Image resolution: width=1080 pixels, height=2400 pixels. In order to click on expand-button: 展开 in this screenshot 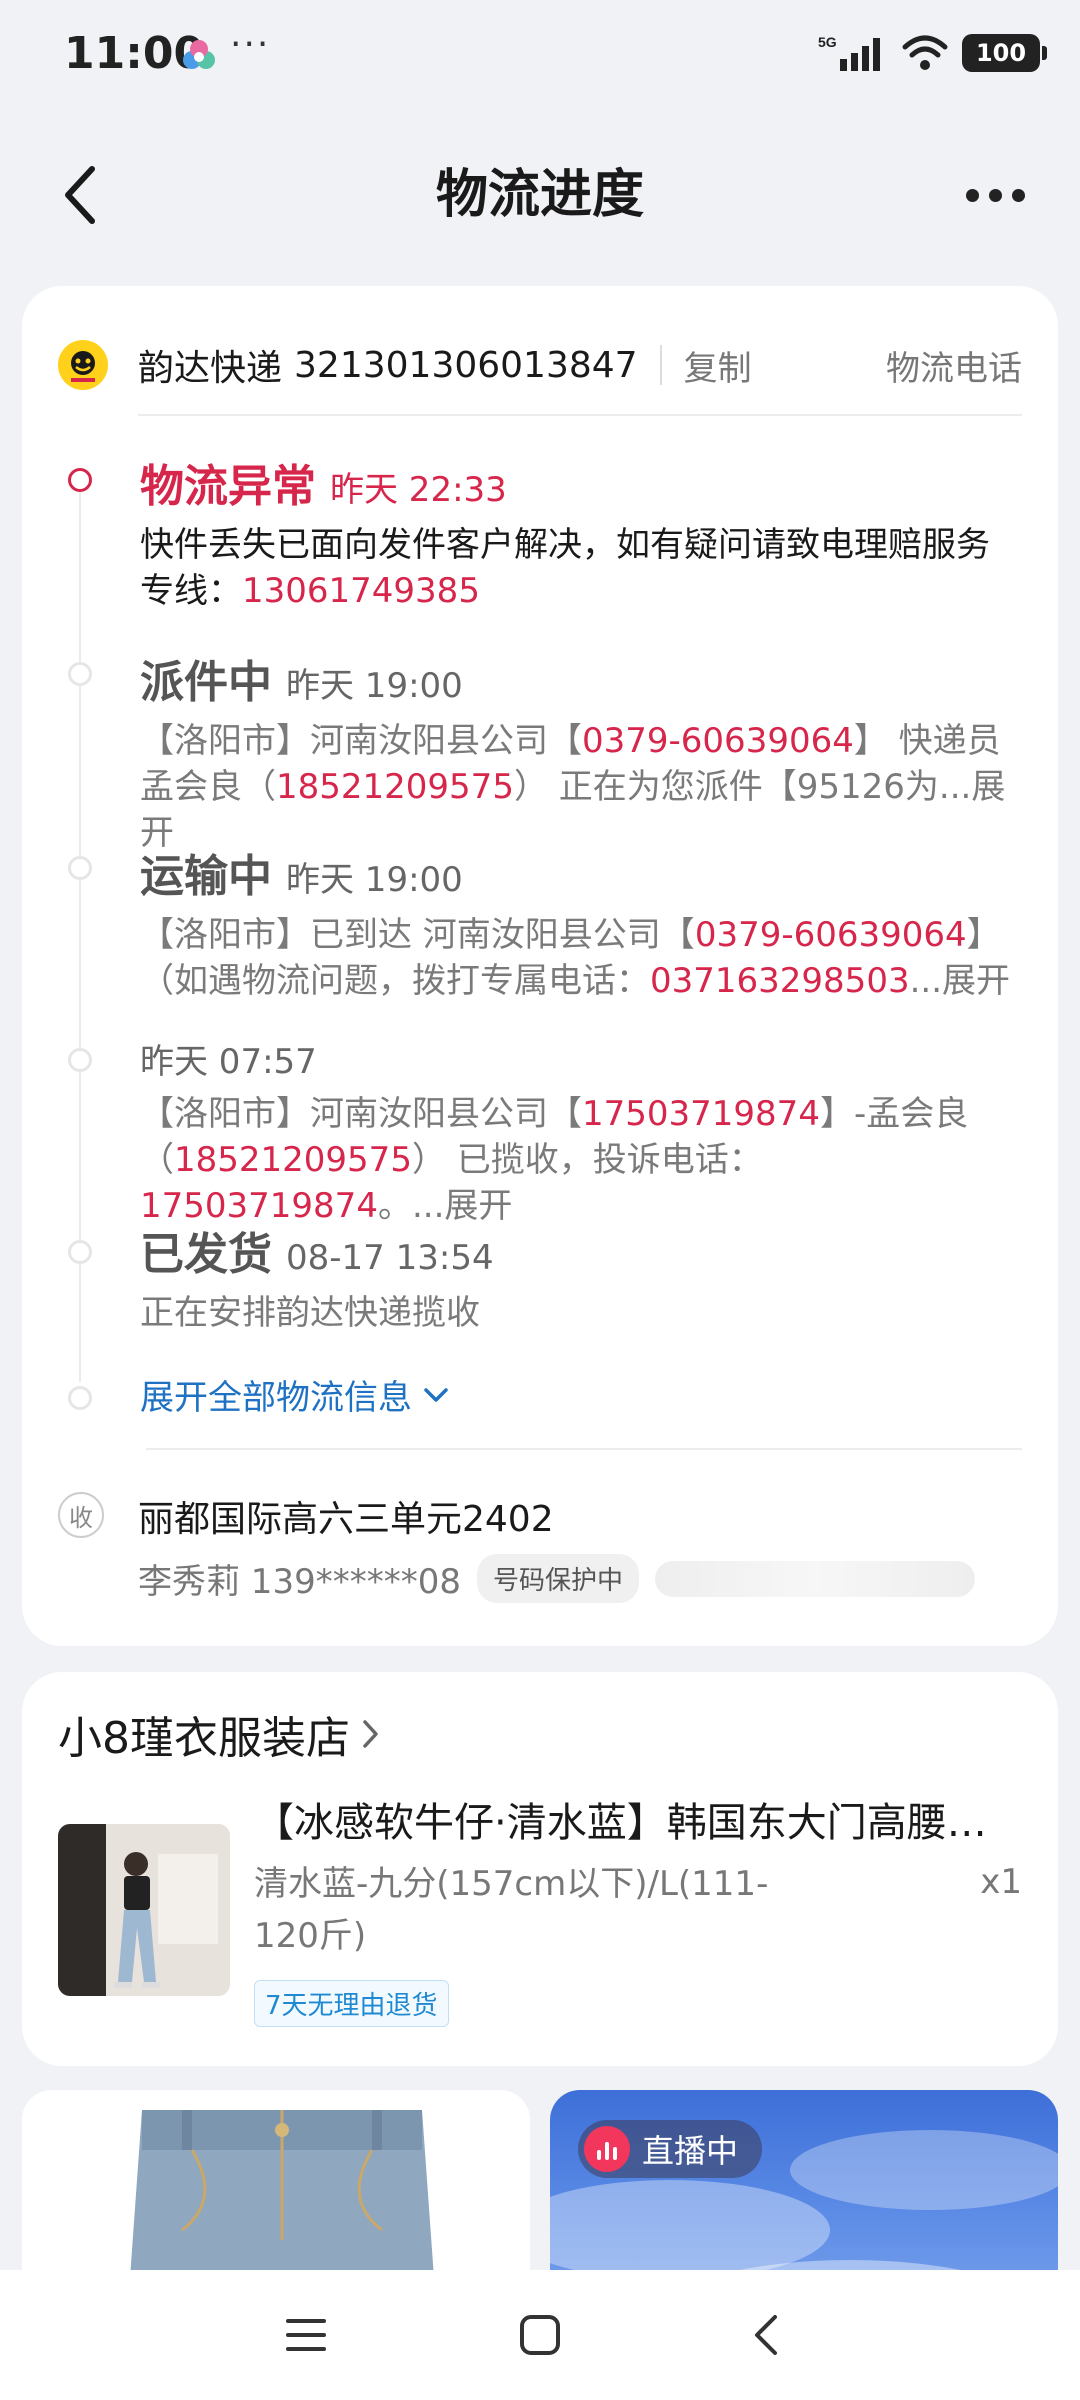, I will do `click(976, 981)`.